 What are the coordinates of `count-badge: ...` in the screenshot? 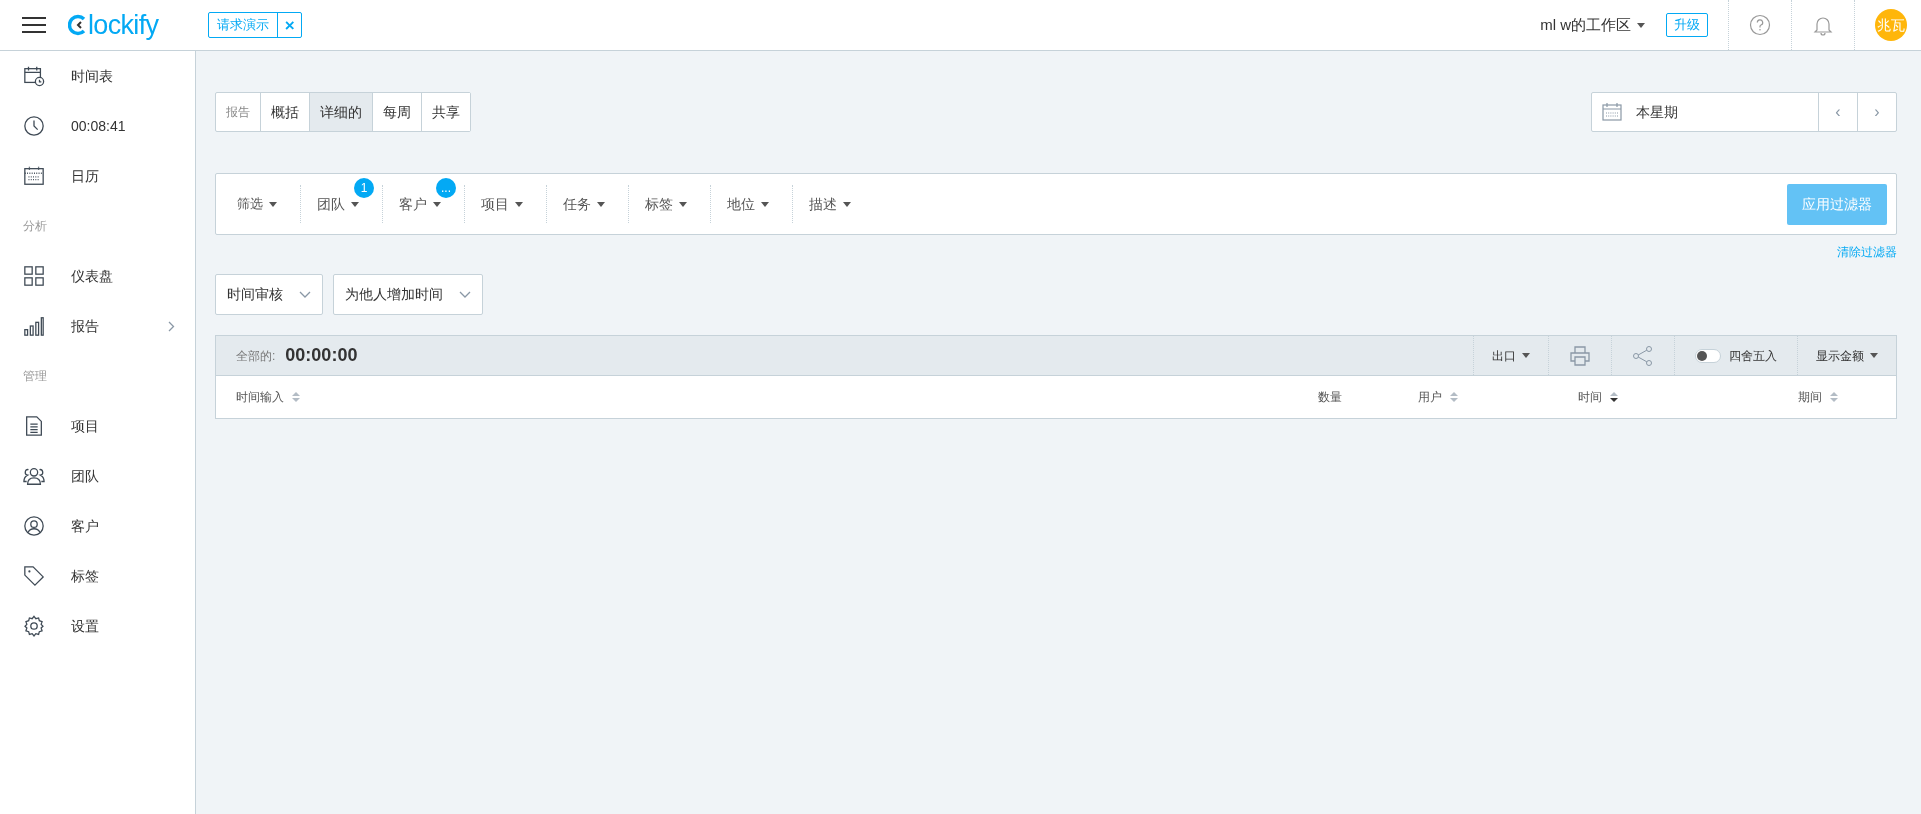 It's located at (446, 188).